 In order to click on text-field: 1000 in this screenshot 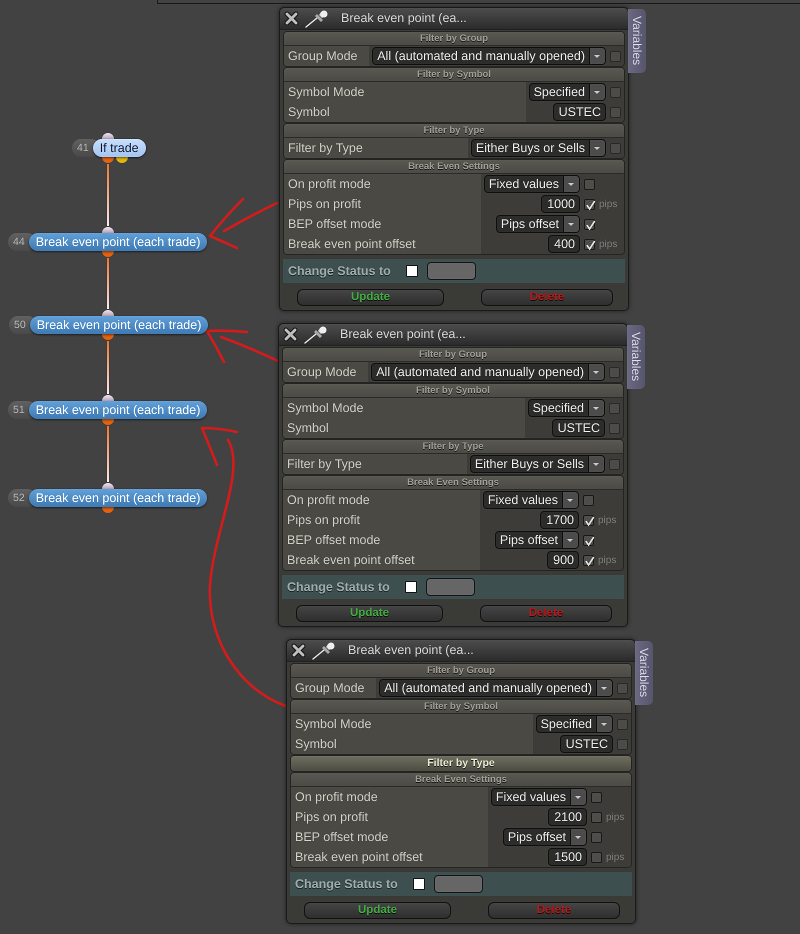, I will do `click(560, 204)`.